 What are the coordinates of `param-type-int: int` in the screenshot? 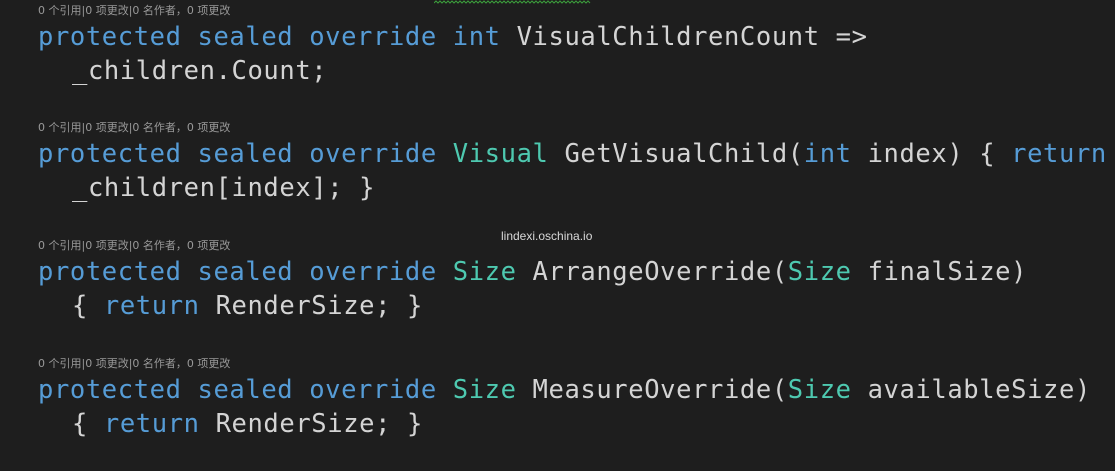 It's located at (827, 154).